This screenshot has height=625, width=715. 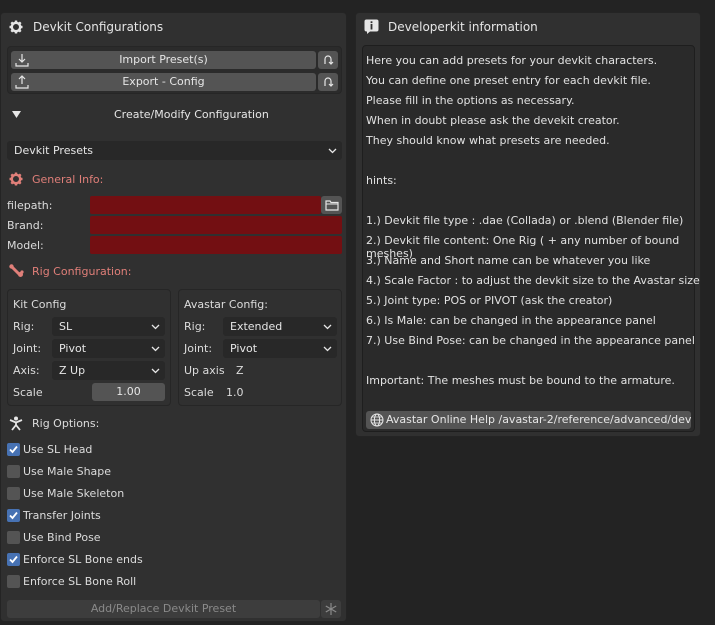 I want to click on avastar-scale-value: 1.0, so click(x=235, y=392).